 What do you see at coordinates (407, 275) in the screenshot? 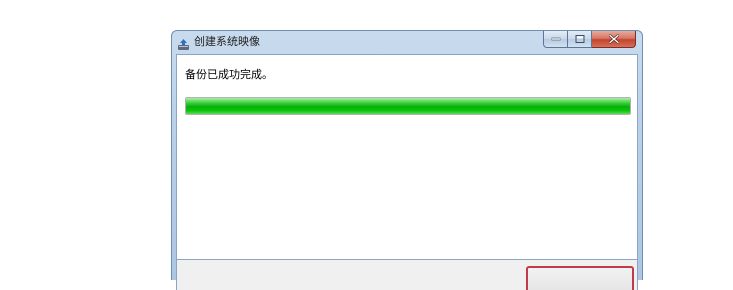
I see `dialog-footer` at bounding box center [407, 275].